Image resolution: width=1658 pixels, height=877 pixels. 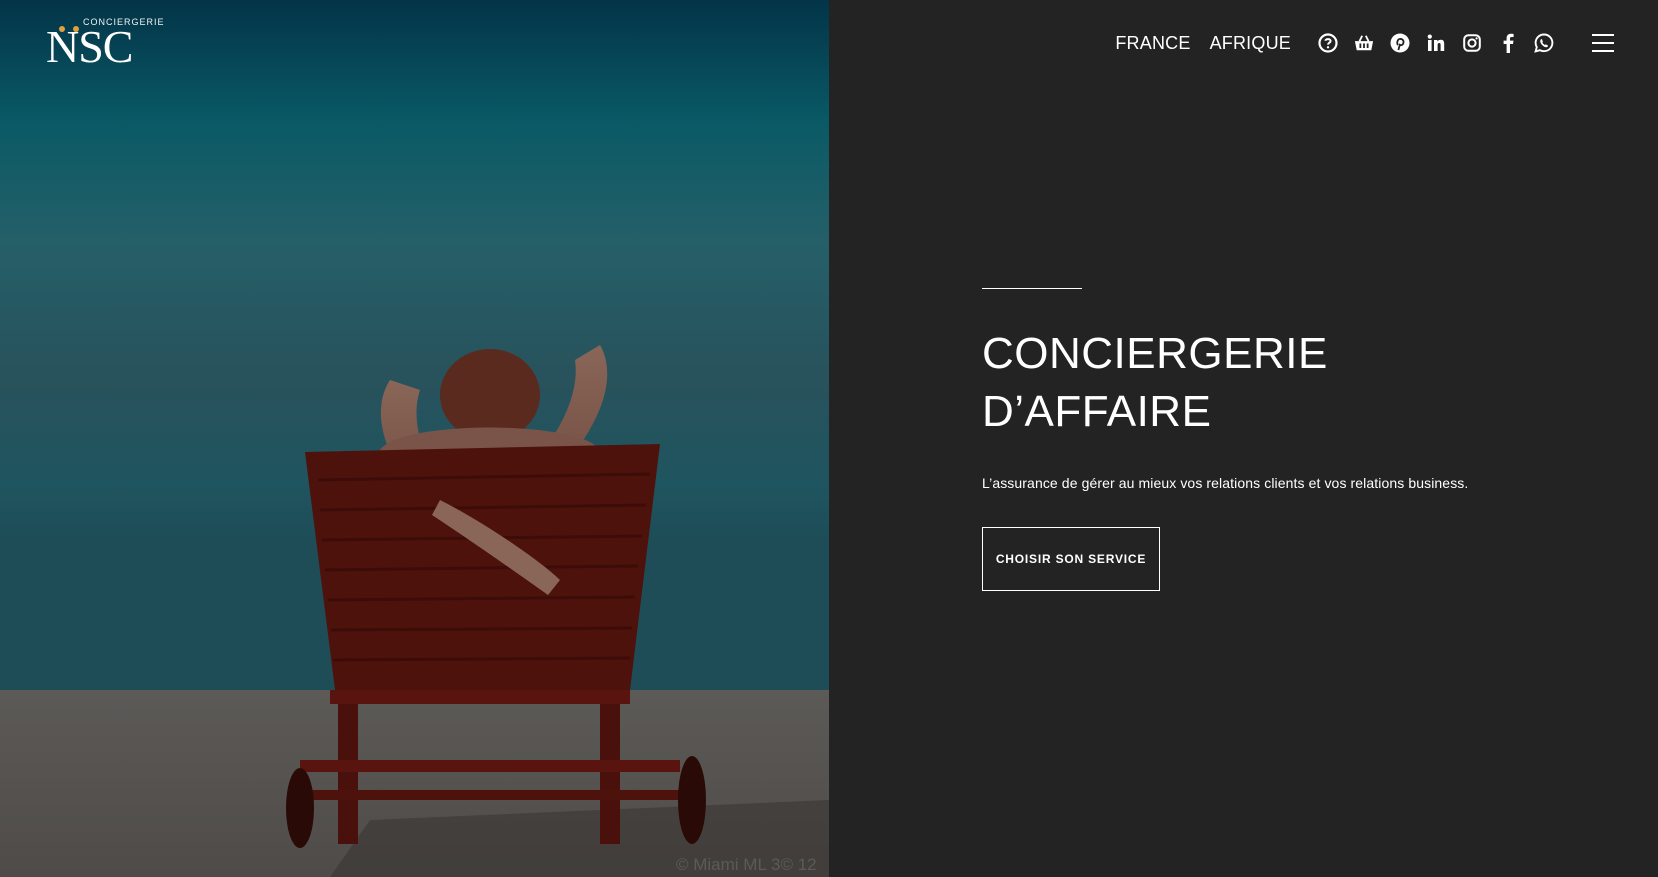 I want to click on top-navigation: FRANCE AFRIQUE, so click(x=1386, y=43).